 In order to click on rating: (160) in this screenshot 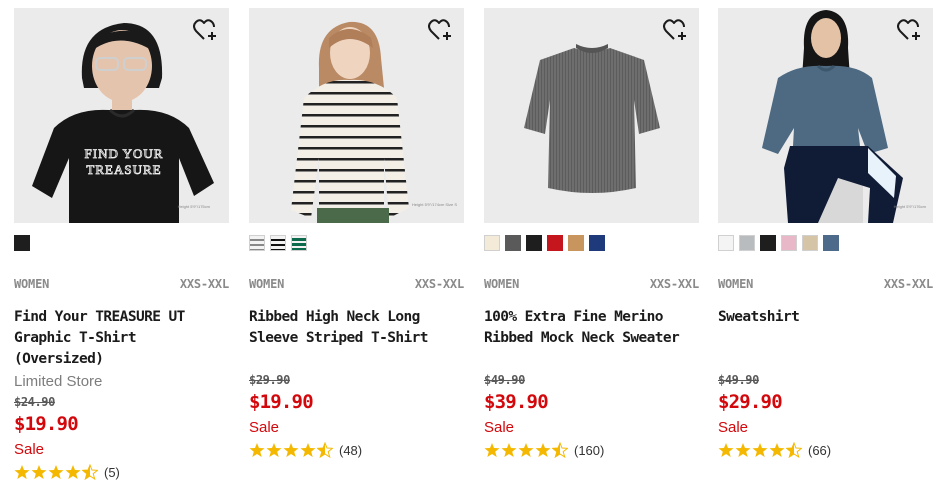, I will do `click(591, 450)`.